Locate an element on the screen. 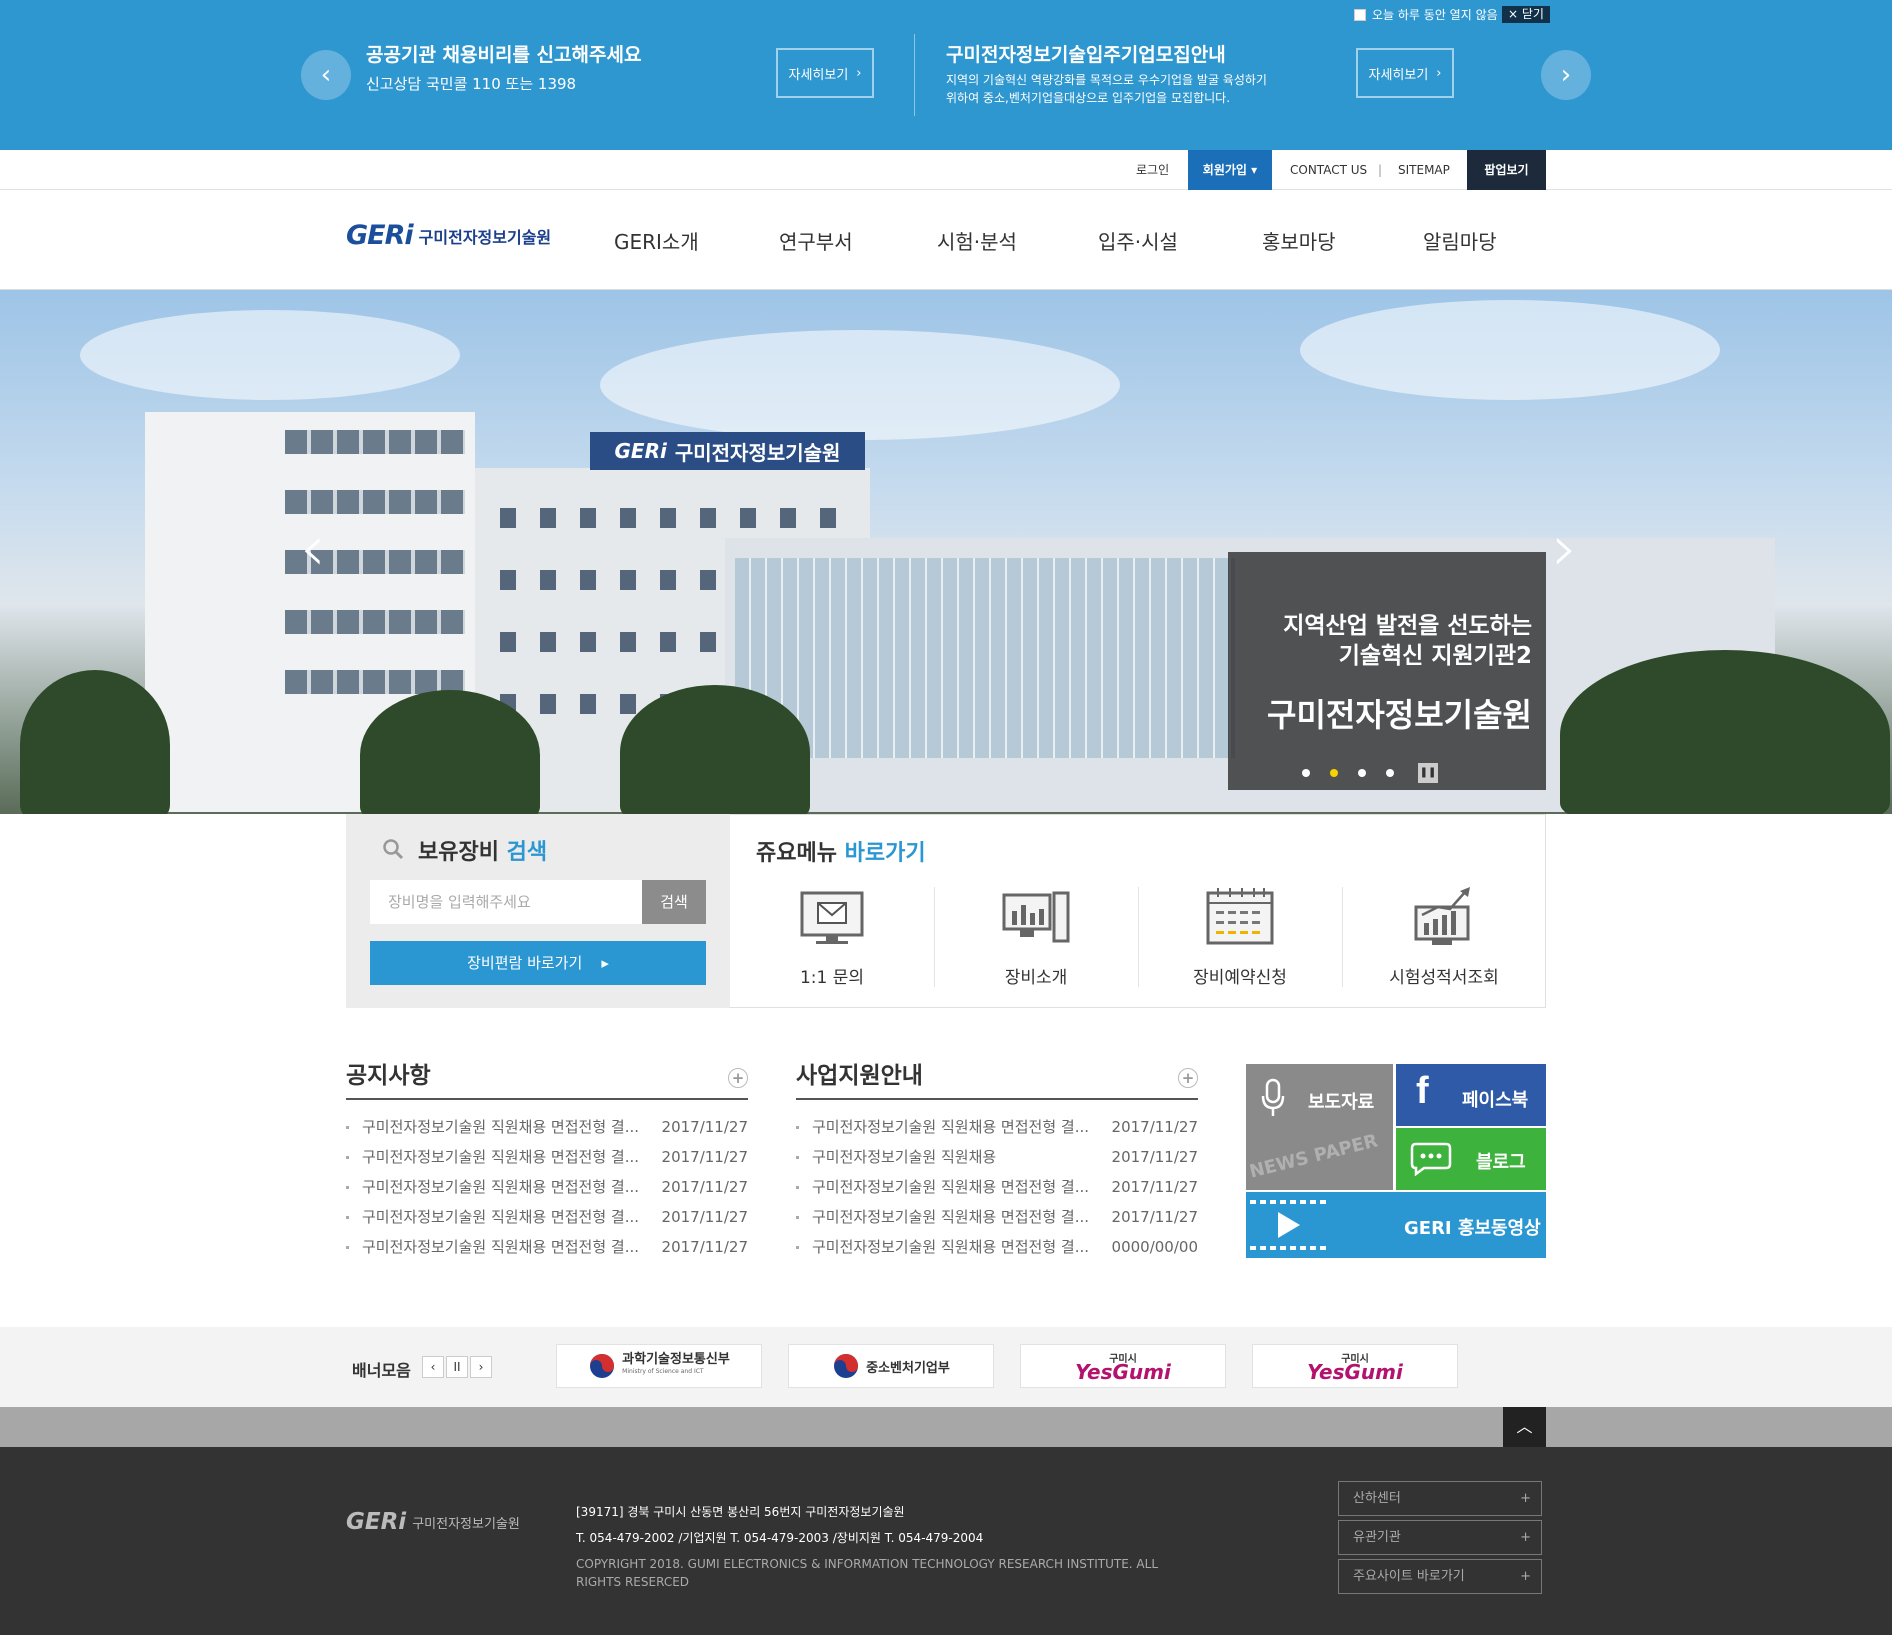 The height and width of the screenshot is (1635, 1892). banner-gumi-2: 구미시 YesGumi is located at coordinates (1355, 1366).